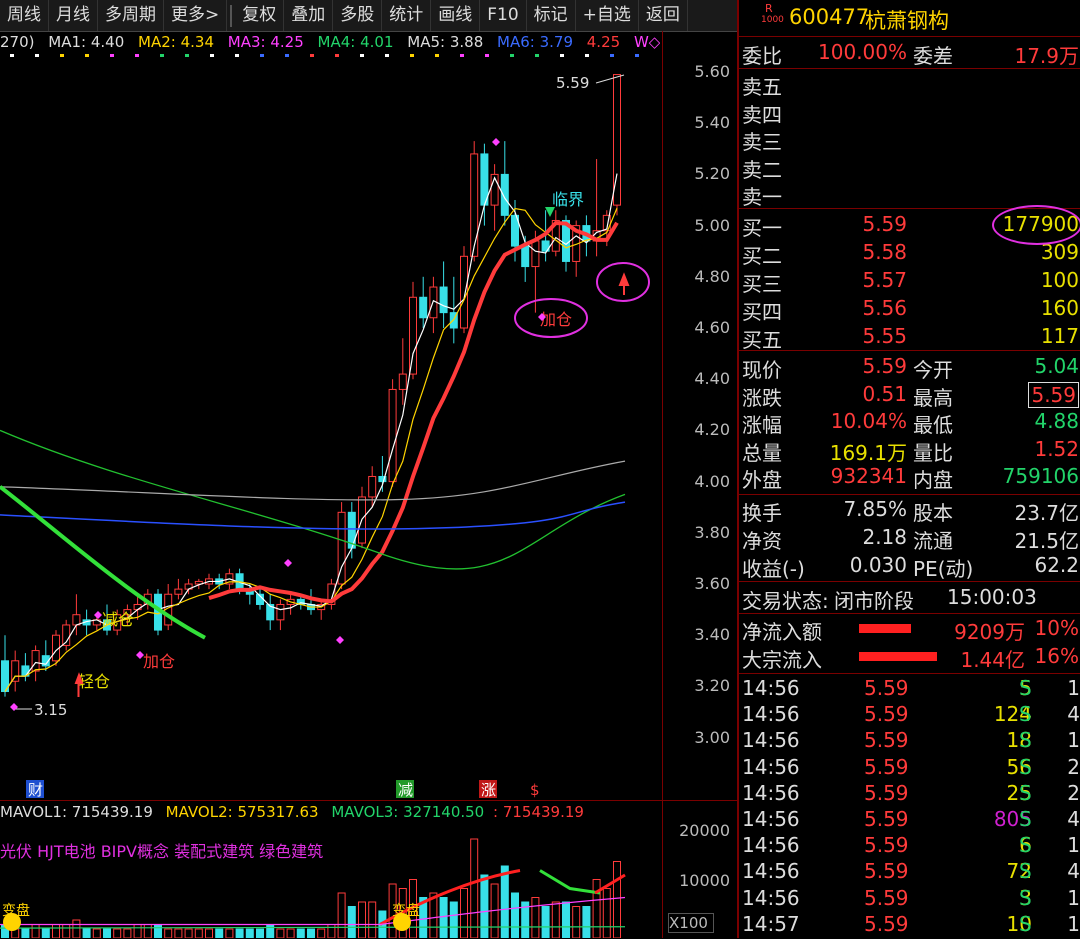 This screenshot has width=1080, height=939. I want to click on tick-row: 14:56 5.59 6 S 1, so click(909, 846).